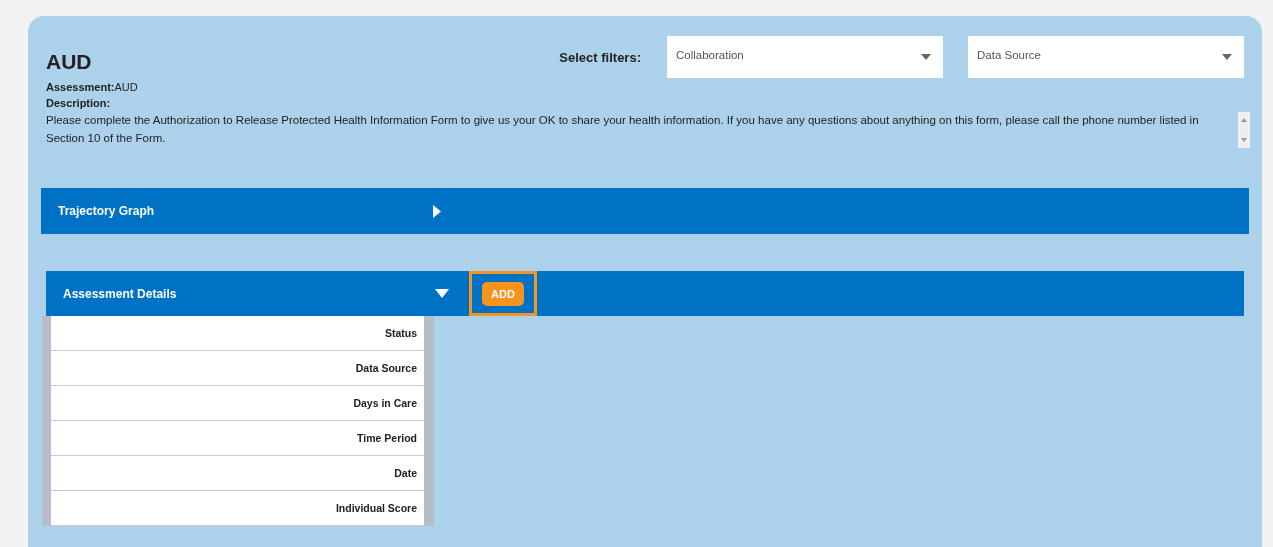 This screenshot has height=547, width=1273. I want to click on table-row-label: Date, so click(237, 473).